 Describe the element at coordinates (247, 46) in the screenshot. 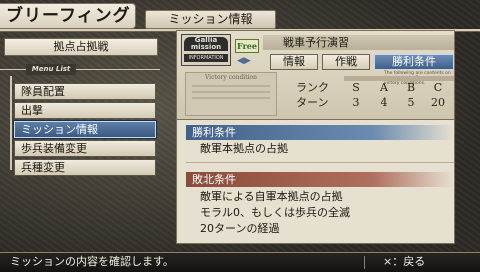

I see `free-badge: Free` at that location.